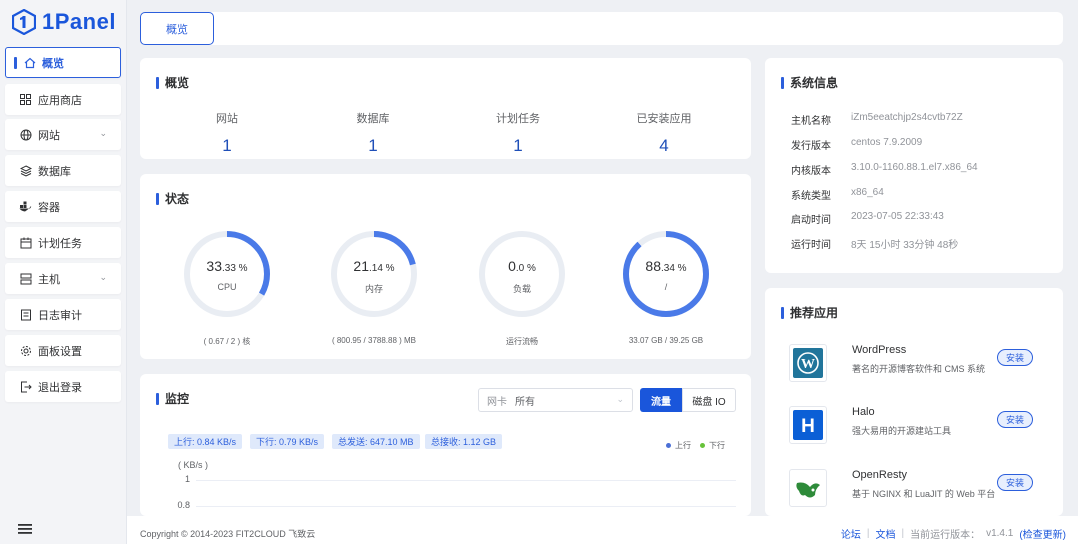  Describe the element at coordinates (666, 287) in the screenshot. I see `gauge-label: /` at that location.